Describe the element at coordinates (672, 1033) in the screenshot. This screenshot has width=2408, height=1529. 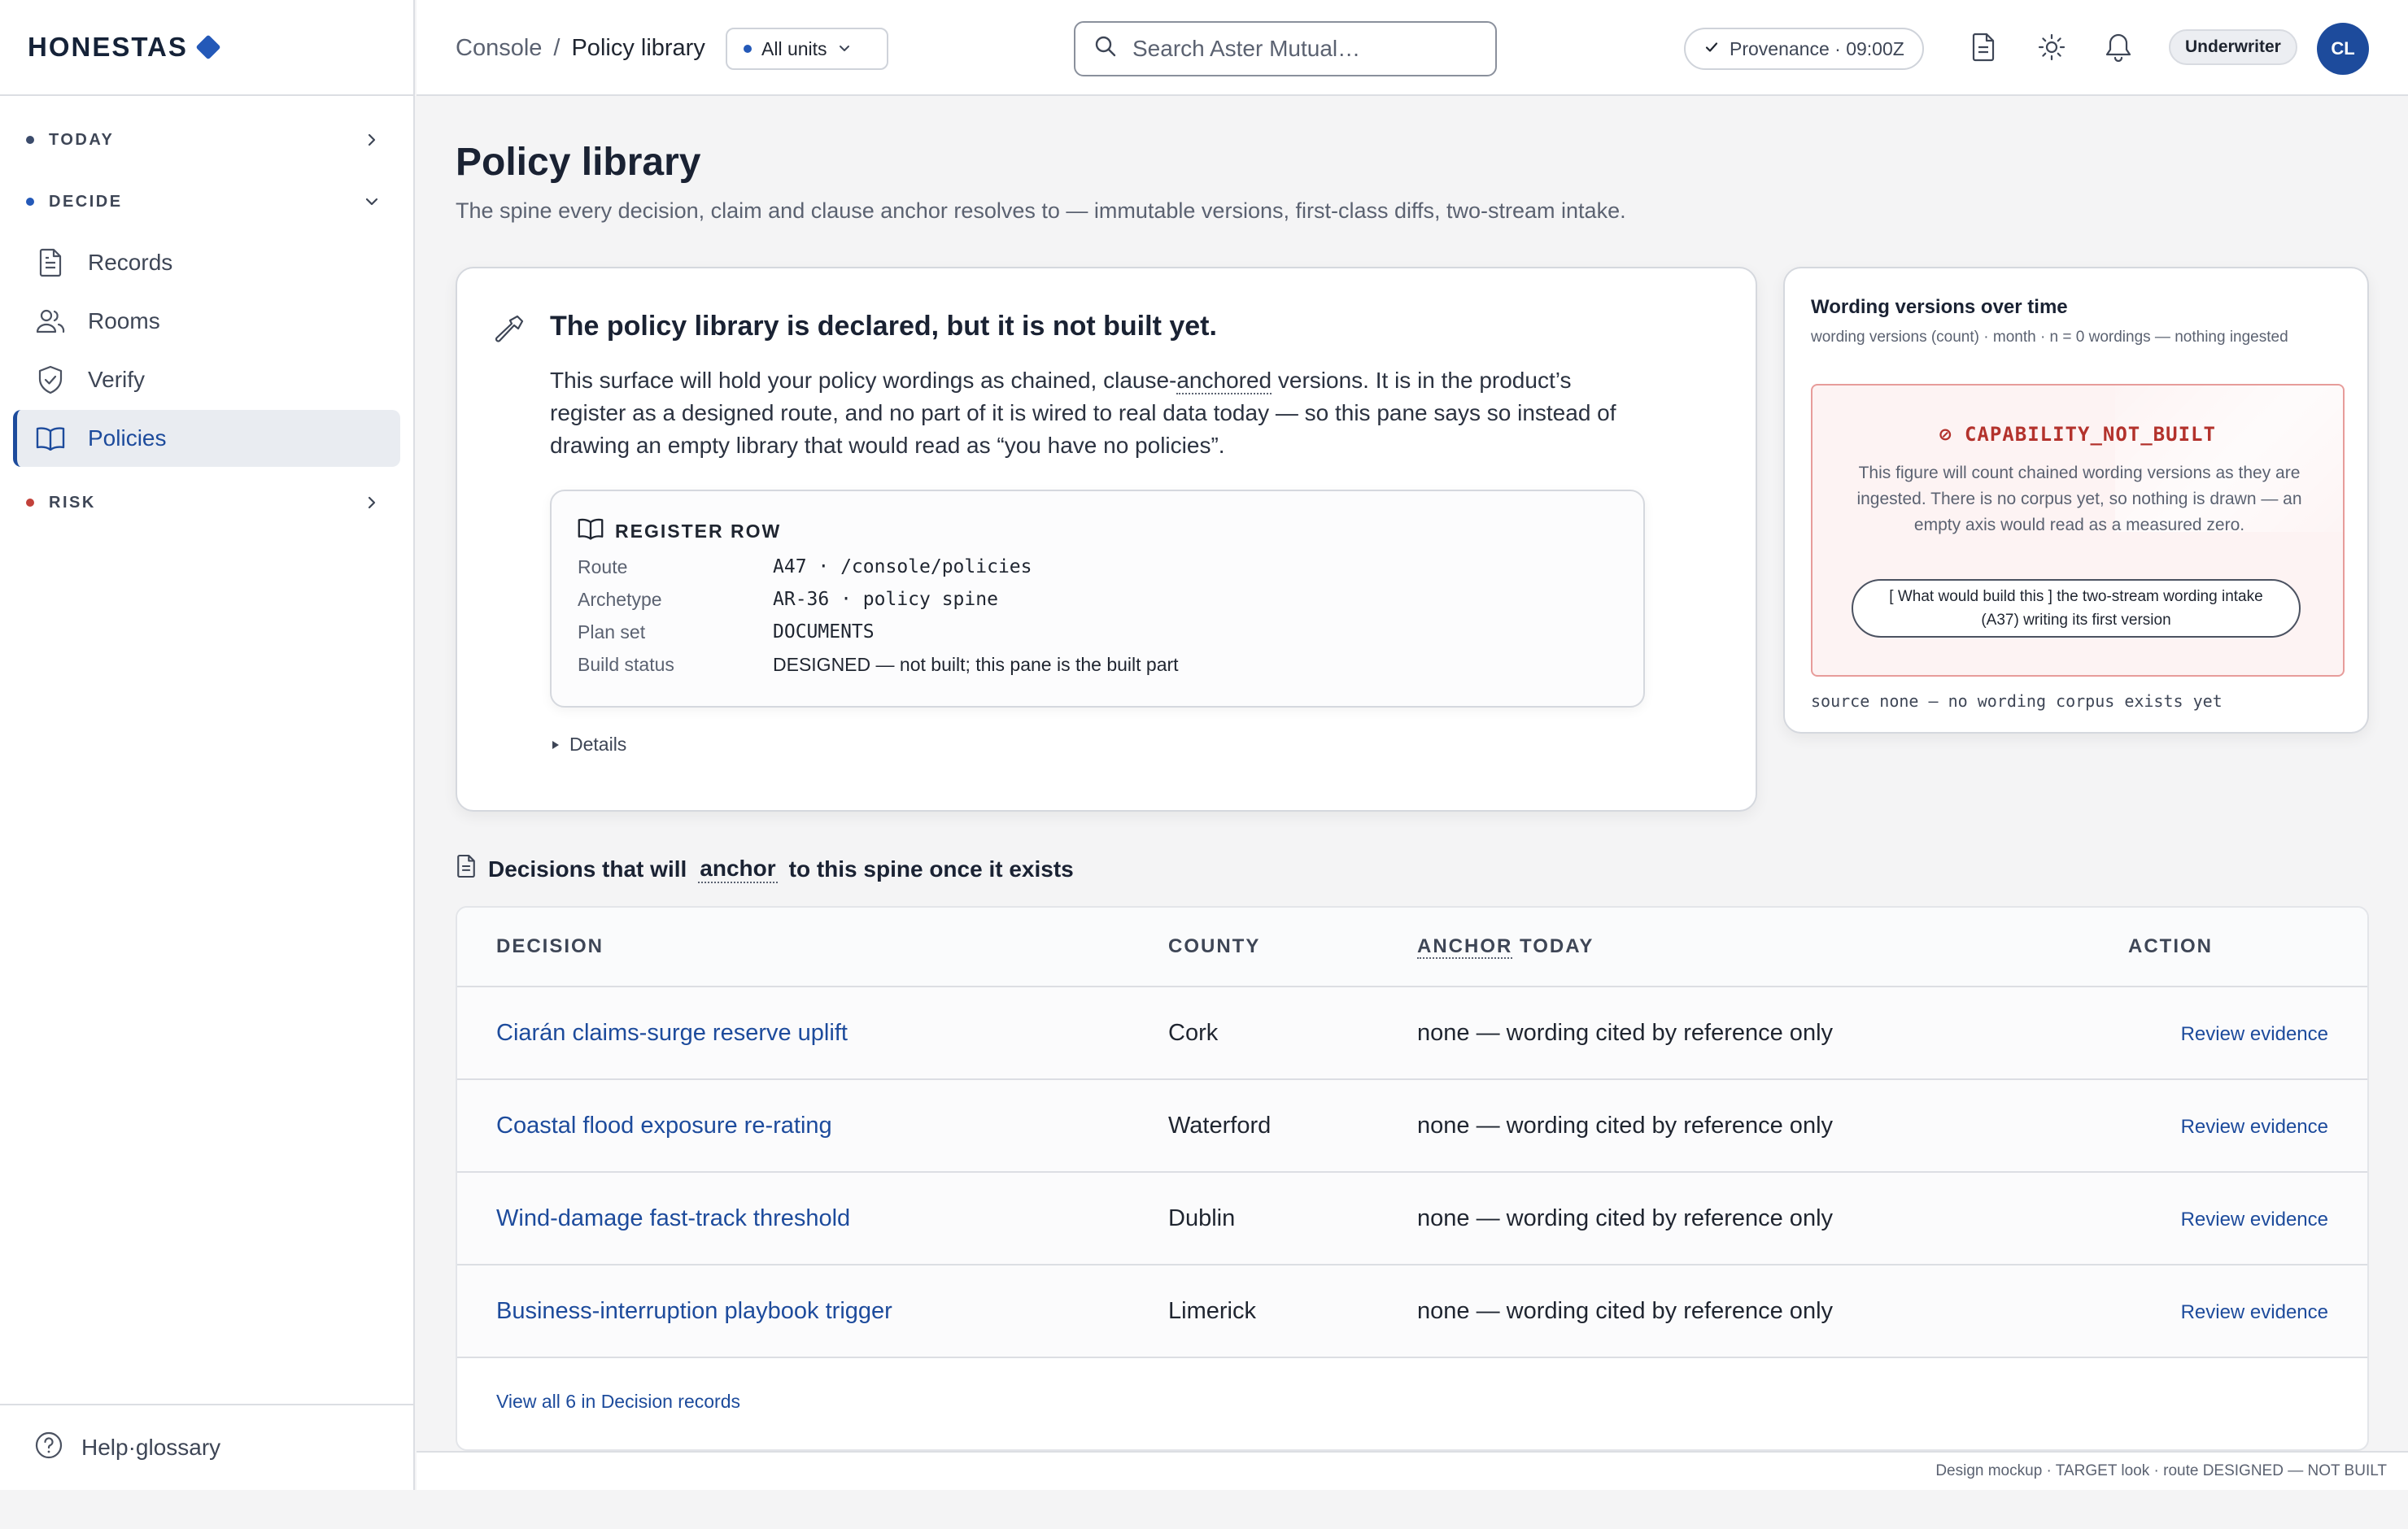
I see `decision-link: Ciarán claims-surge reserve uplift` at that location.